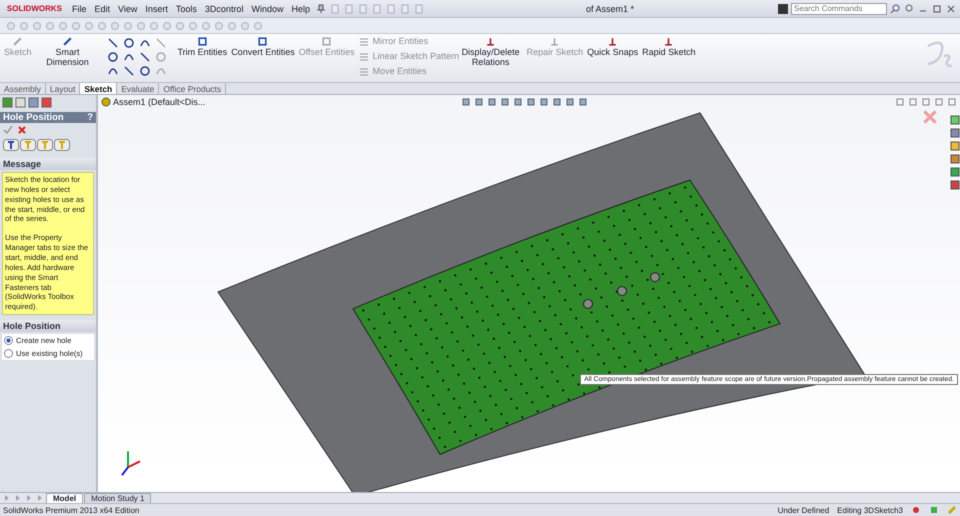 Image resolution: width=960 pixels, height=516 pixels. Describe the element at coordinates (130, 463) in the screenshot. I see `axis-triad-icon` at that location.